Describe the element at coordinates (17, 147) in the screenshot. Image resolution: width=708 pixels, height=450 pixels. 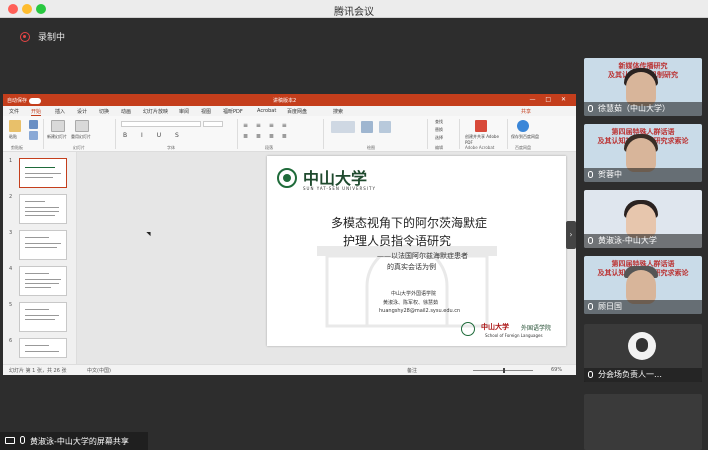
I see `group-clipboard: 剪贴板` at that location.